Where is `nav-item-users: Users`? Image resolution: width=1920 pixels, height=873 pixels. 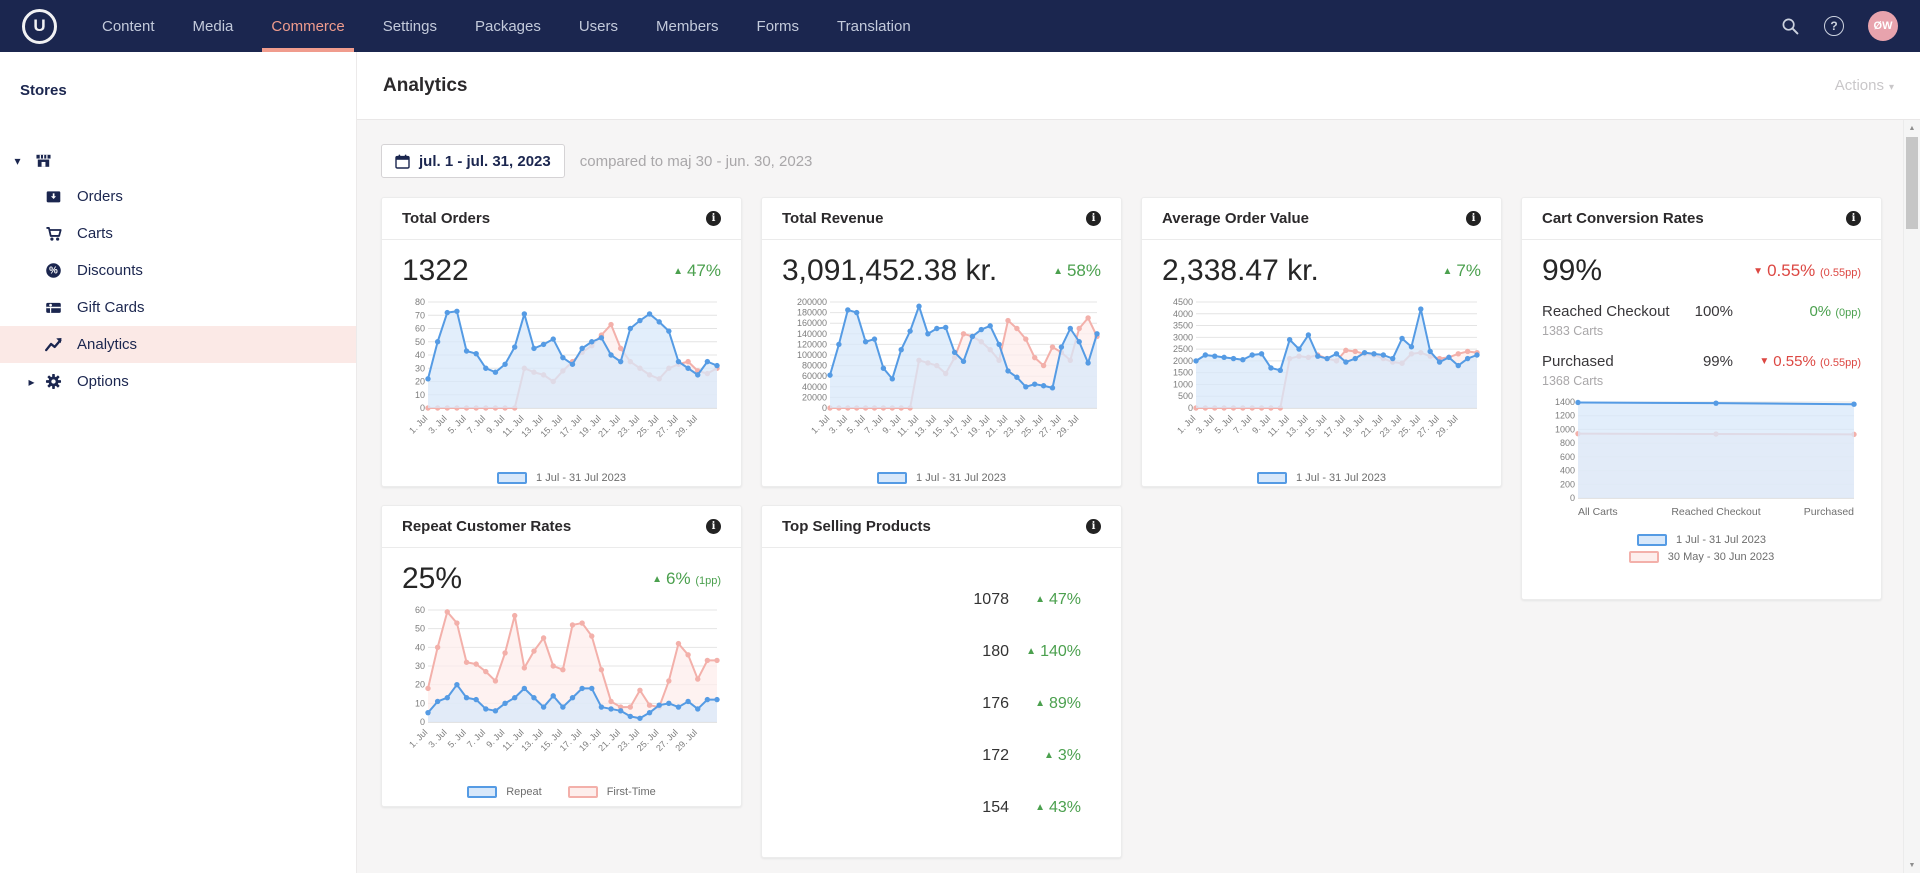 nav-item-users: Users is located at coordinates (598, 26).